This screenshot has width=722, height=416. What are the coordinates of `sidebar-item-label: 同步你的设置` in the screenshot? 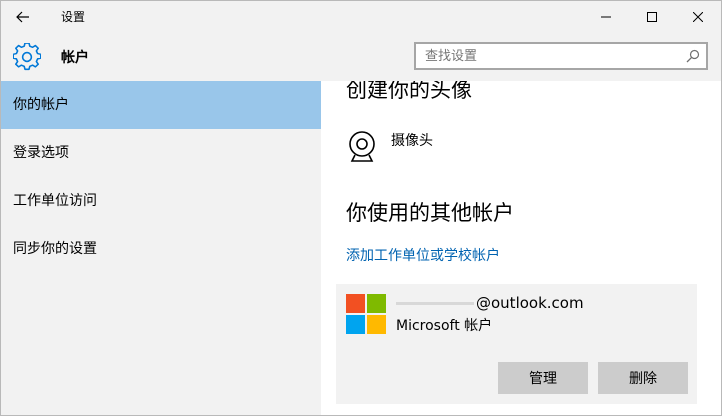 It's located at (55, 249).